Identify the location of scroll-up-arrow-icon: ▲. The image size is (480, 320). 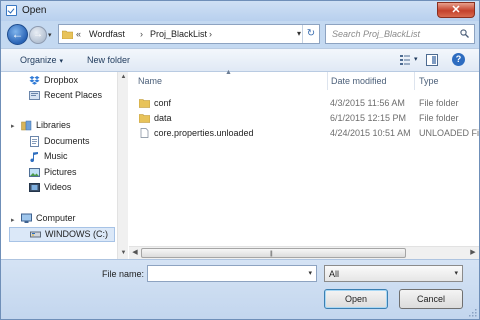
(123, 77).